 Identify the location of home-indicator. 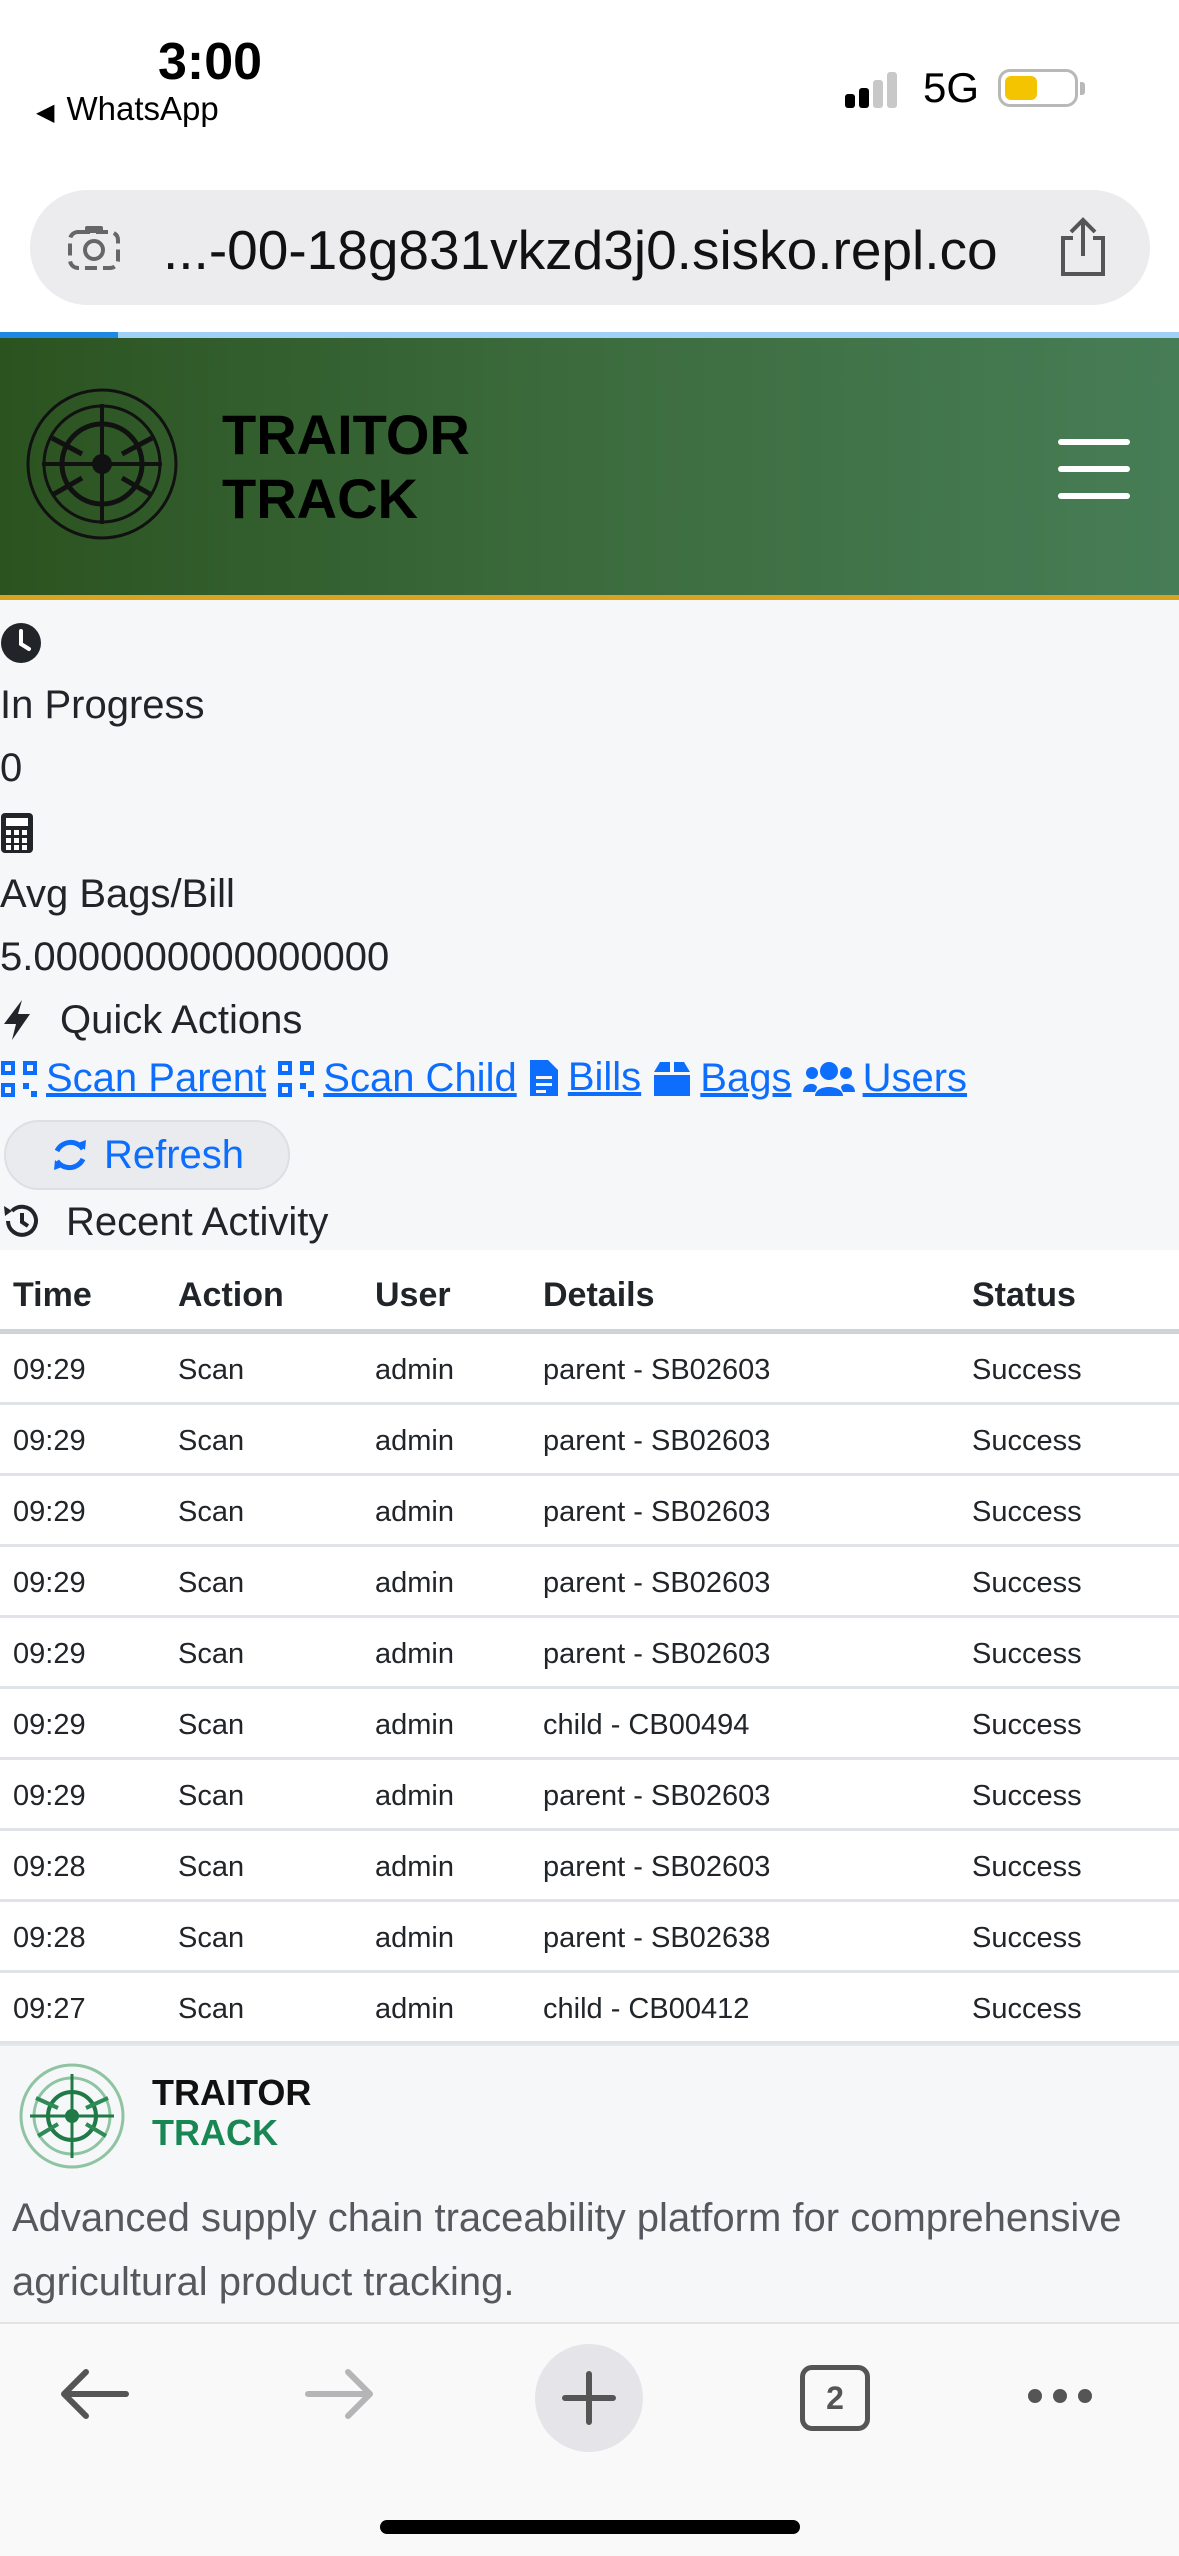
(590, 2527).